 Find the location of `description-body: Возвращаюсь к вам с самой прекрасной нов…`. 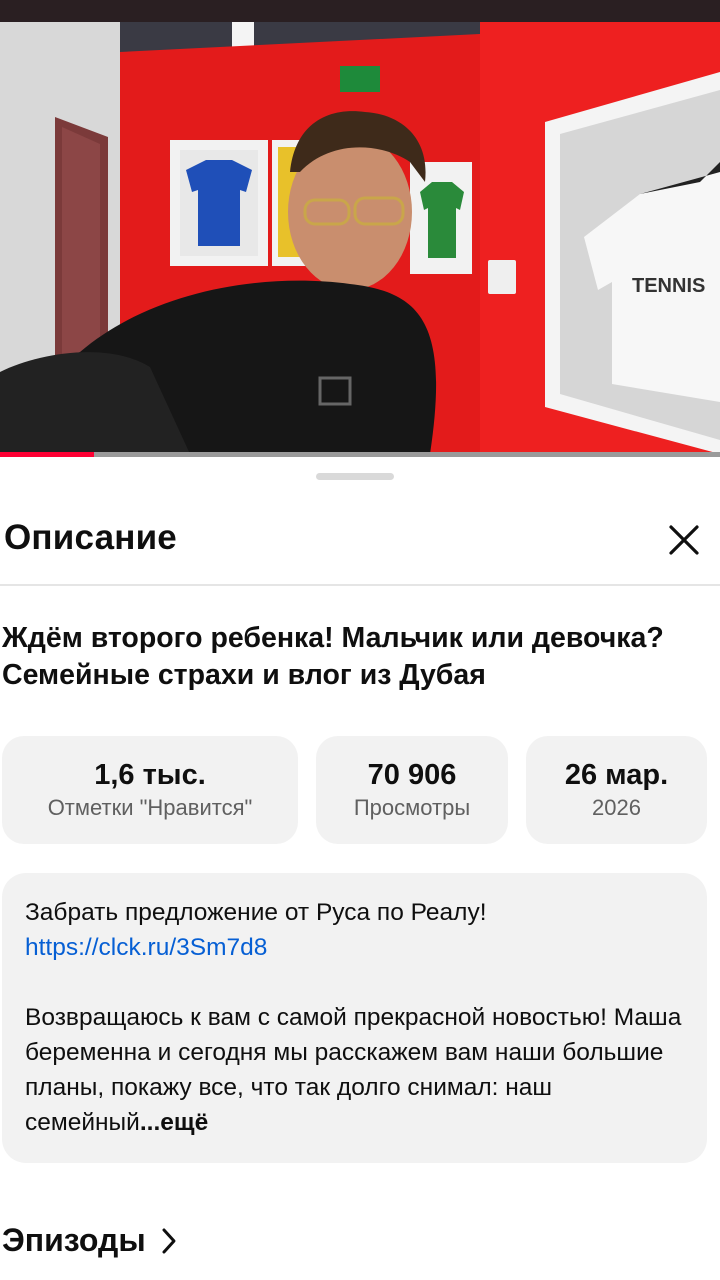

description-body: Возвращаюсь к вам с самой прекрасной нов… is located at coordinates (353, 1070).